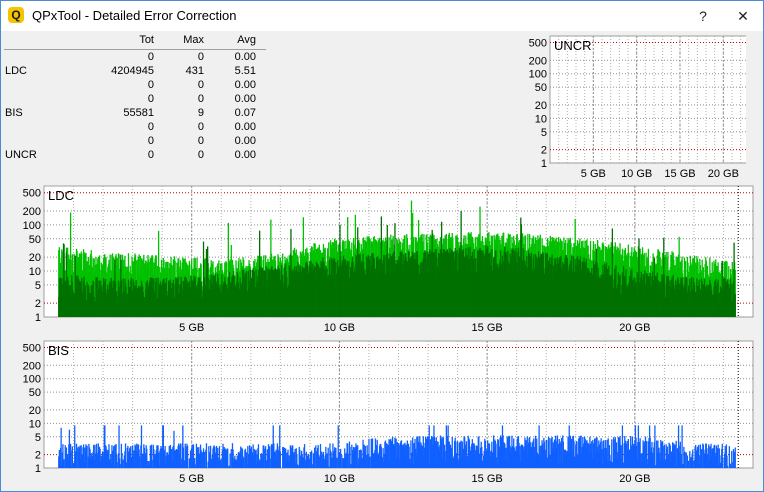 The height and width of the screenshot is (492, 764). What do you see at coordinates (135, 41) in the screenshot?
I see `stats-header-row: Tot Max Avg` at bounding box center [135, 41].